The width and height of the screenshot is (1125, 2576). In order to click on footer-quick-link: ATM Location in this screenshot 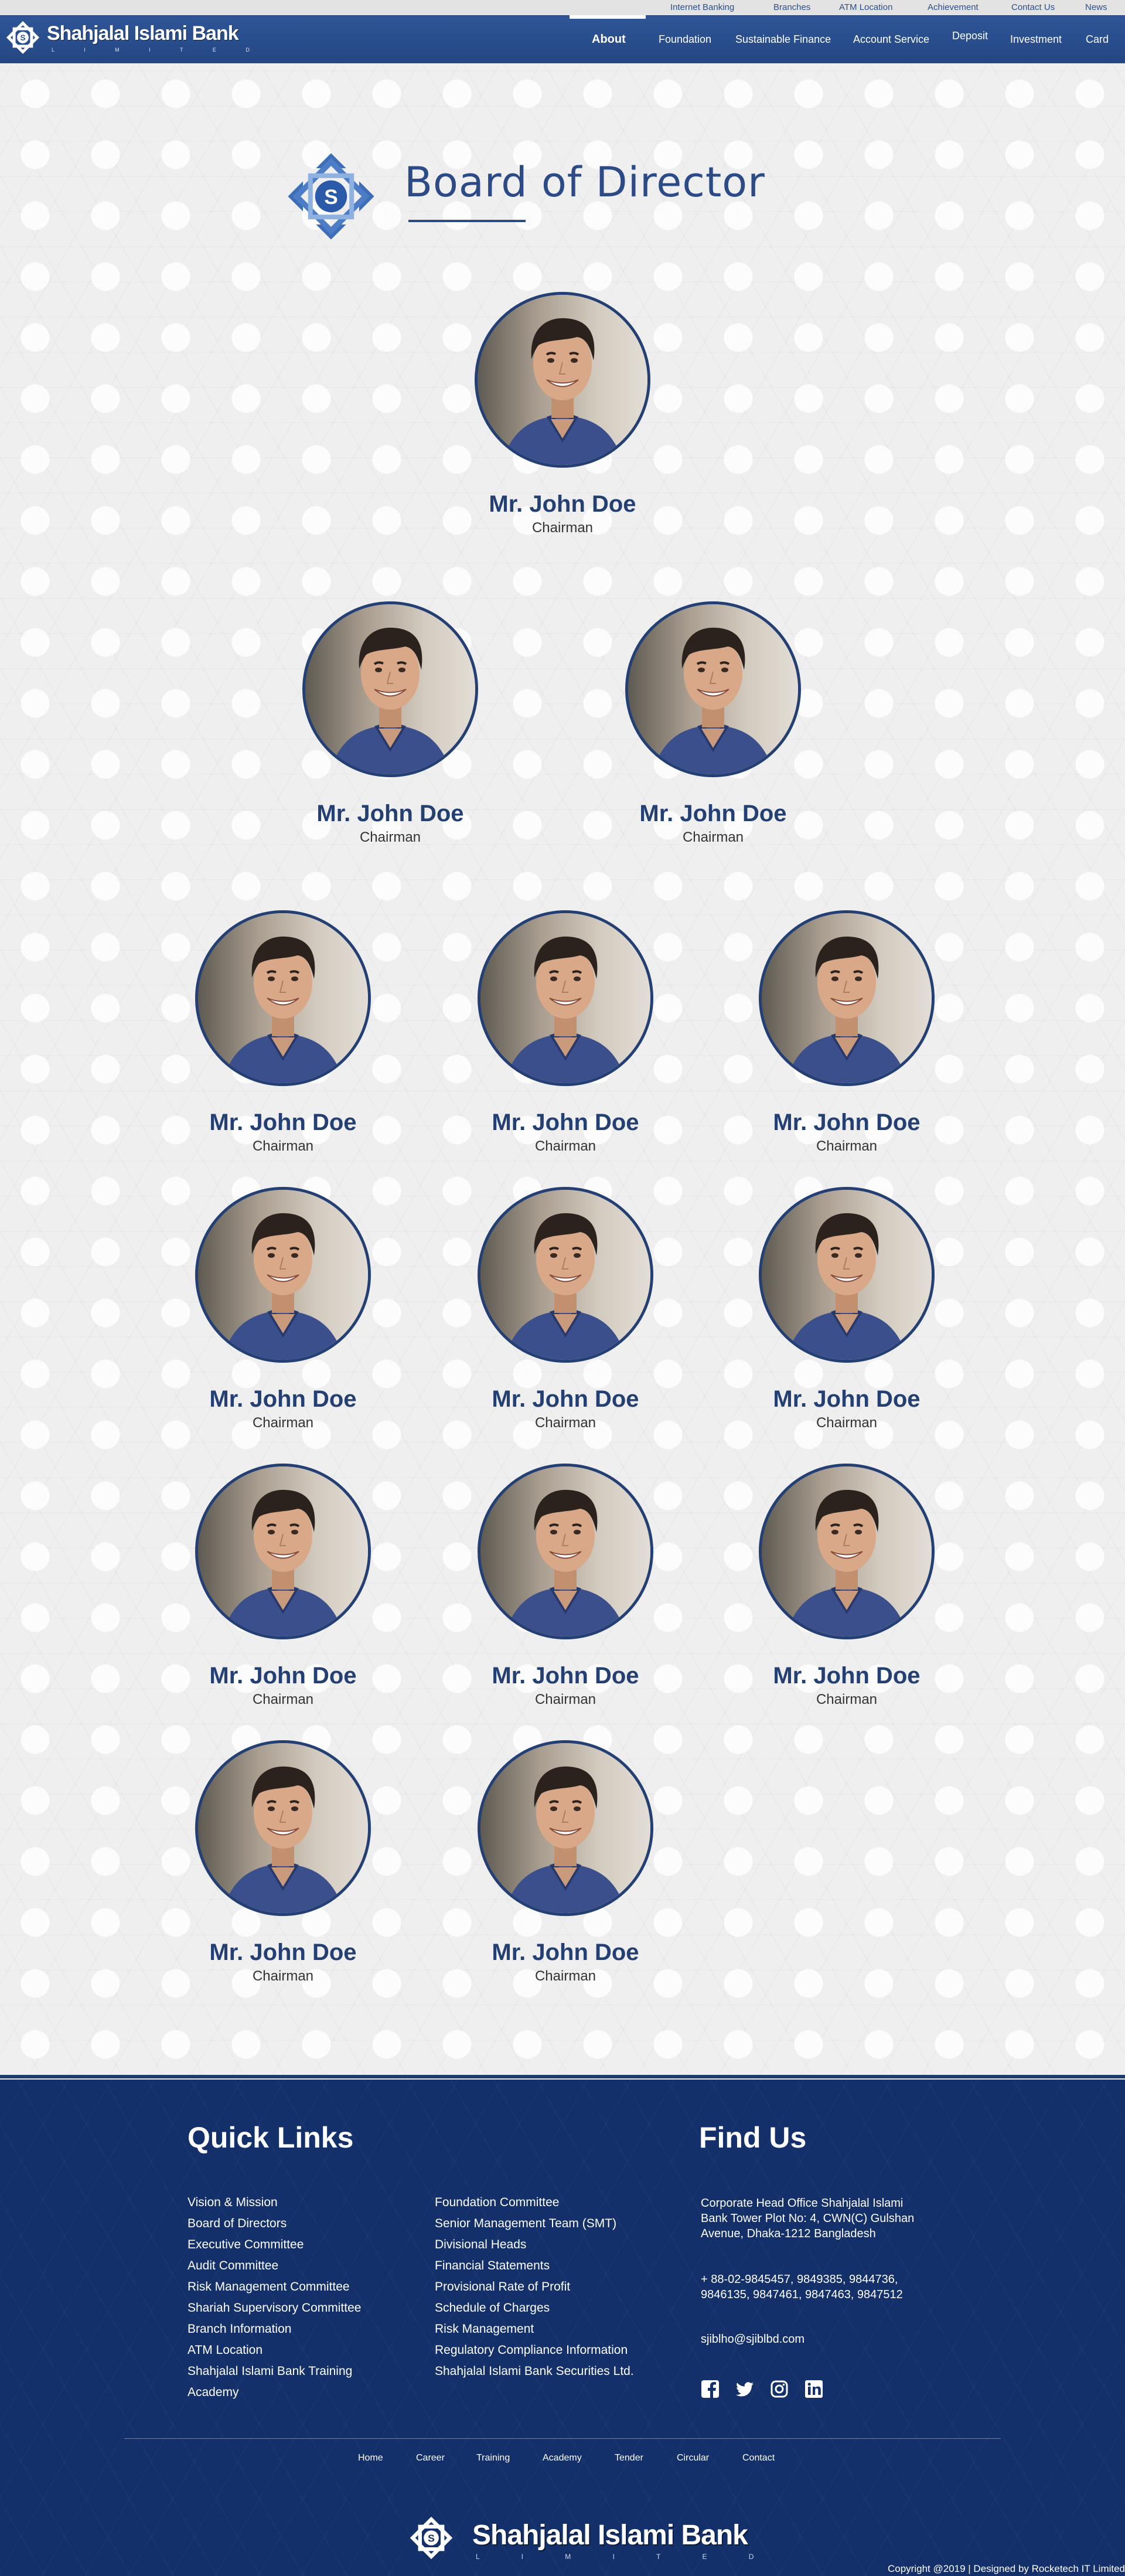, I will do `click(225, 2350)`.